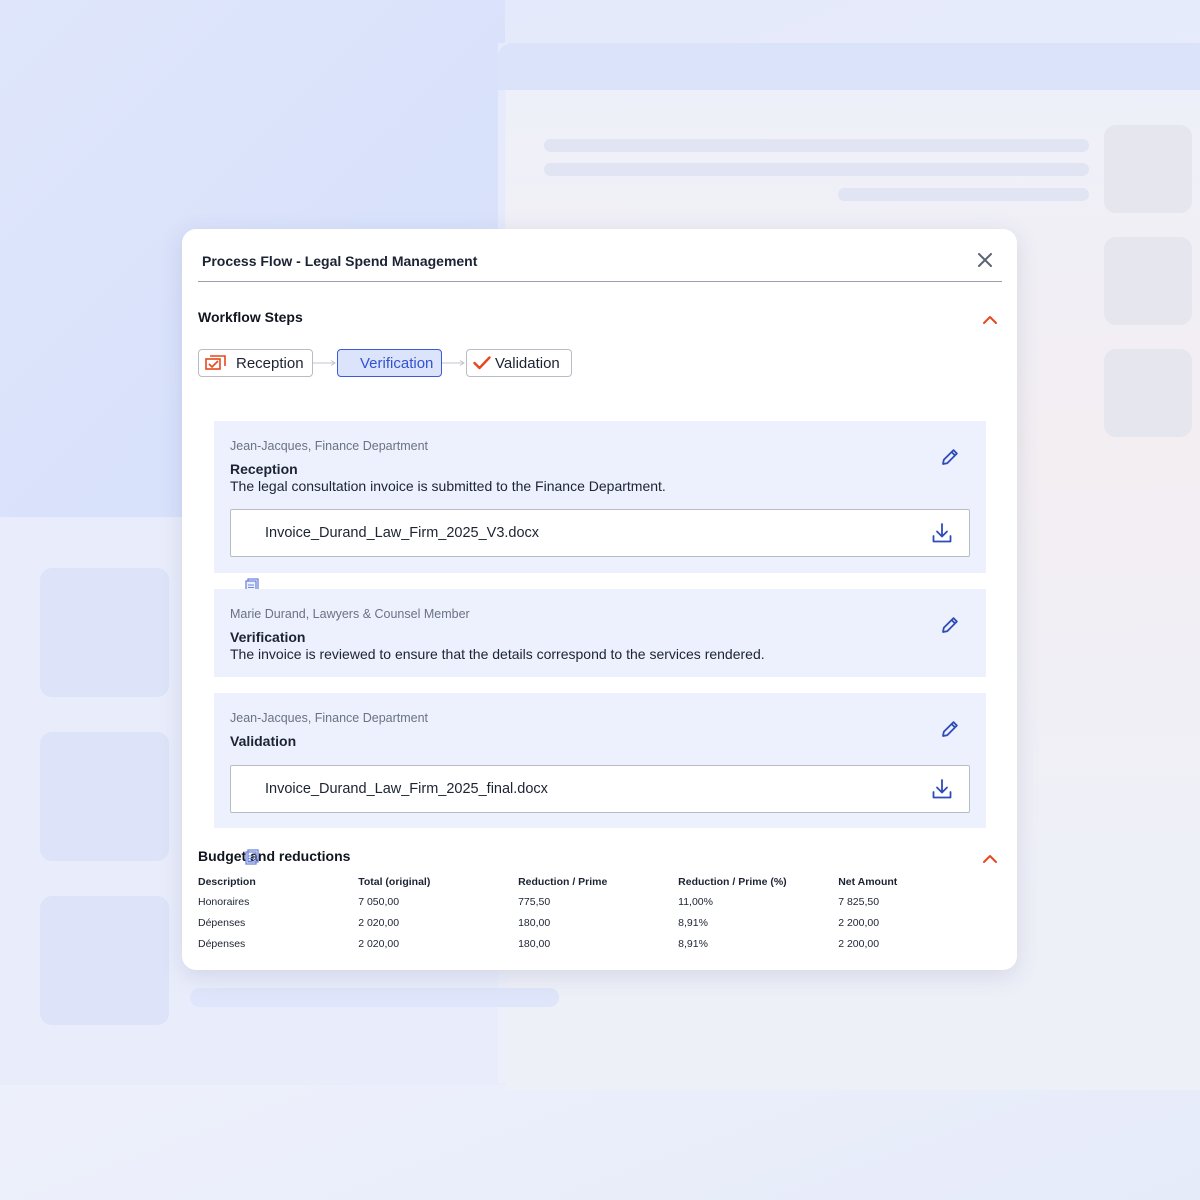  I want to click on step-reception: Reception, so click(255, 363).